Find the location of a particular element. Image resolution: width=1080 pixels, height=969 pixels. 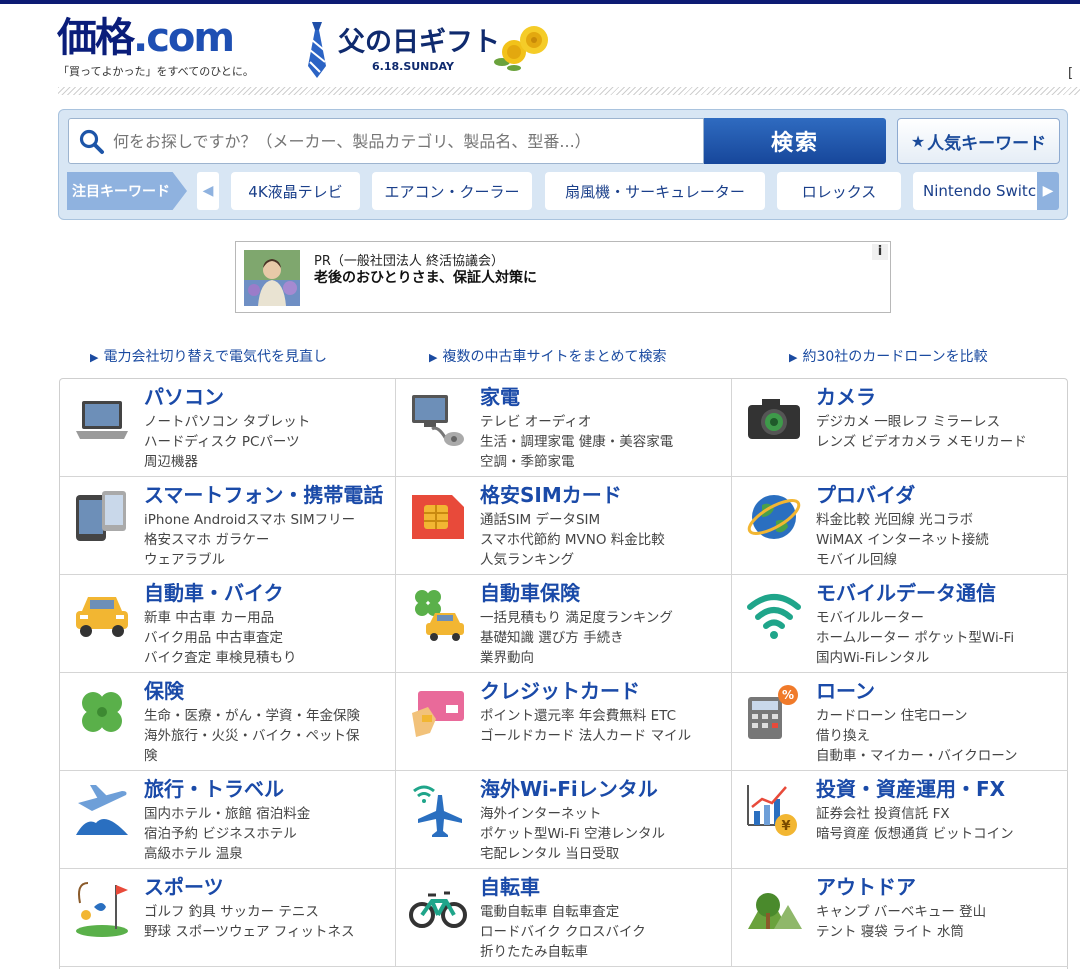

search-icon is located at coordinates (91, 141).